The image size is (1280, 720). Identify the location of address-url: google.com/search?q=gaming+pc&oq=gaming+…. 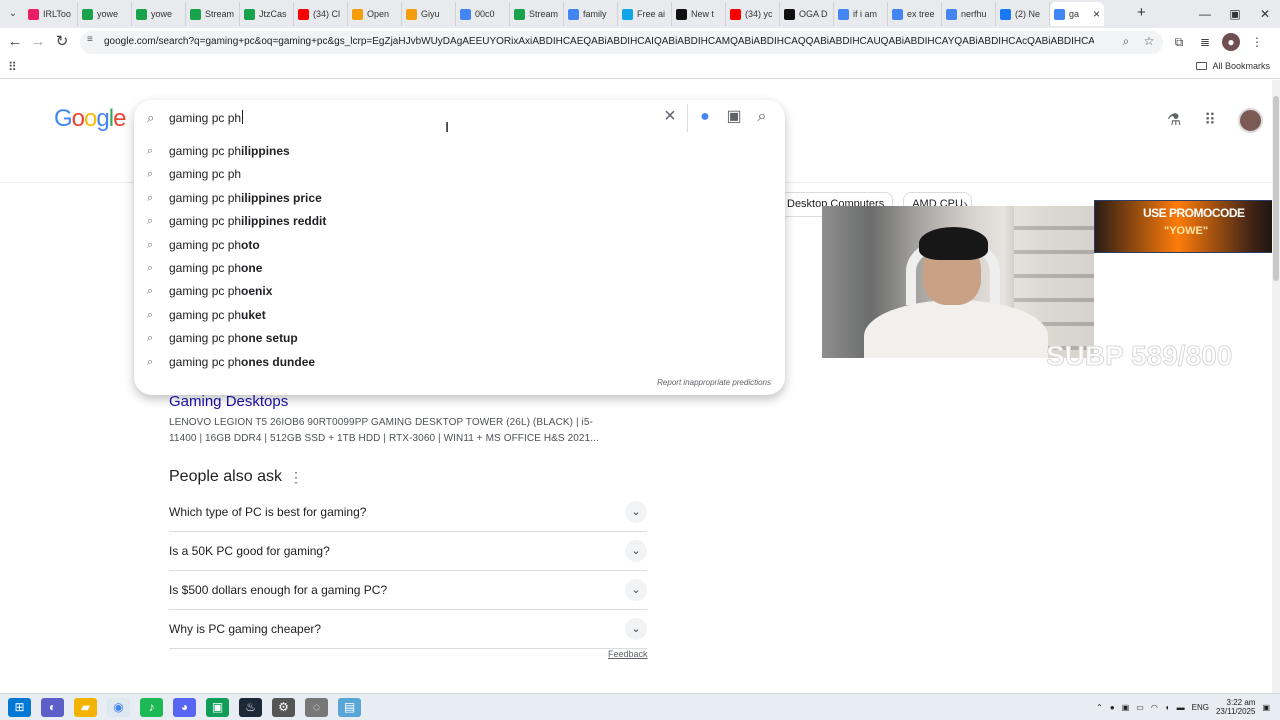
(599, 41).